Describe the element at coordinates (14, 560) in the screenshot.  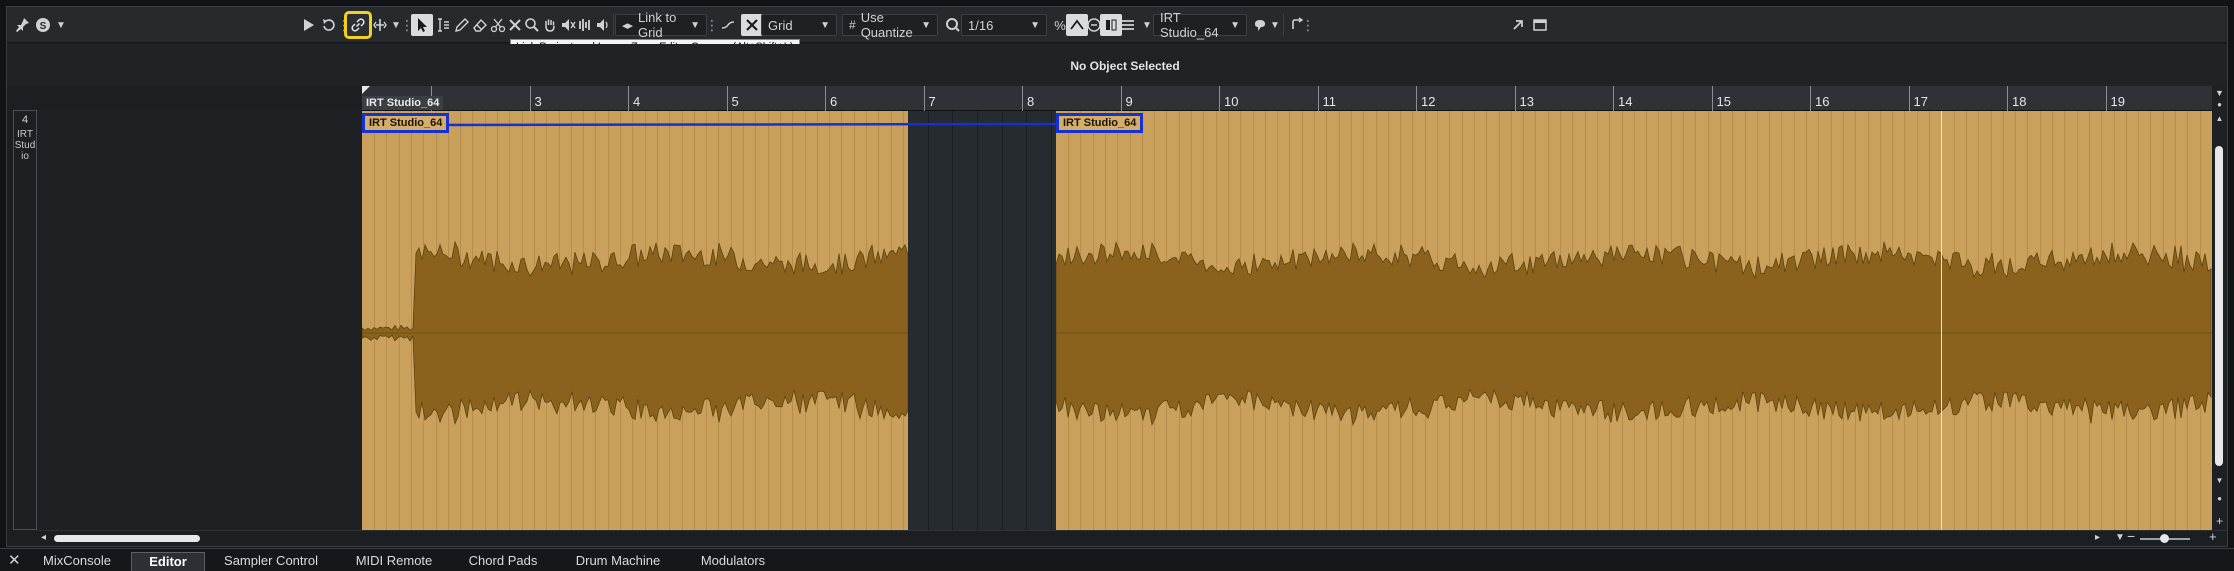
I see `close-icon: ✕` at that location.